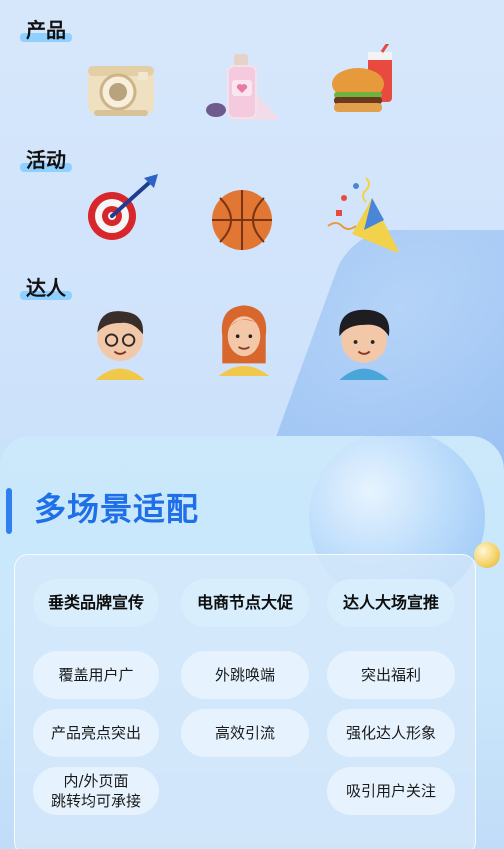 The width and height of the screenshot is (504, 849). What do you see at coordinates (117, 509) in the screenshot?
I see `section-title: 多场景适配` at bounding box center [117, 509].